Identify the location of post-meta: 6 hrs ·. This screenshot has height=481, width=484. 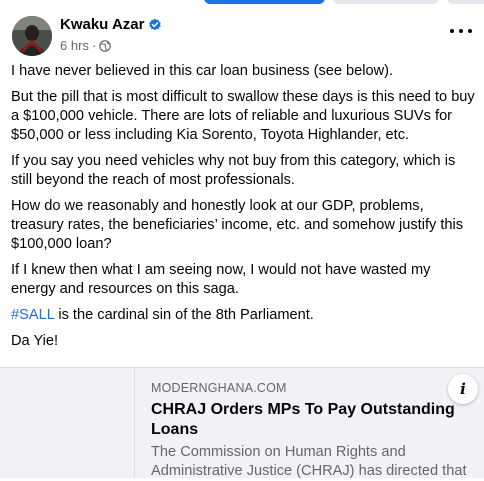
(86, 45).